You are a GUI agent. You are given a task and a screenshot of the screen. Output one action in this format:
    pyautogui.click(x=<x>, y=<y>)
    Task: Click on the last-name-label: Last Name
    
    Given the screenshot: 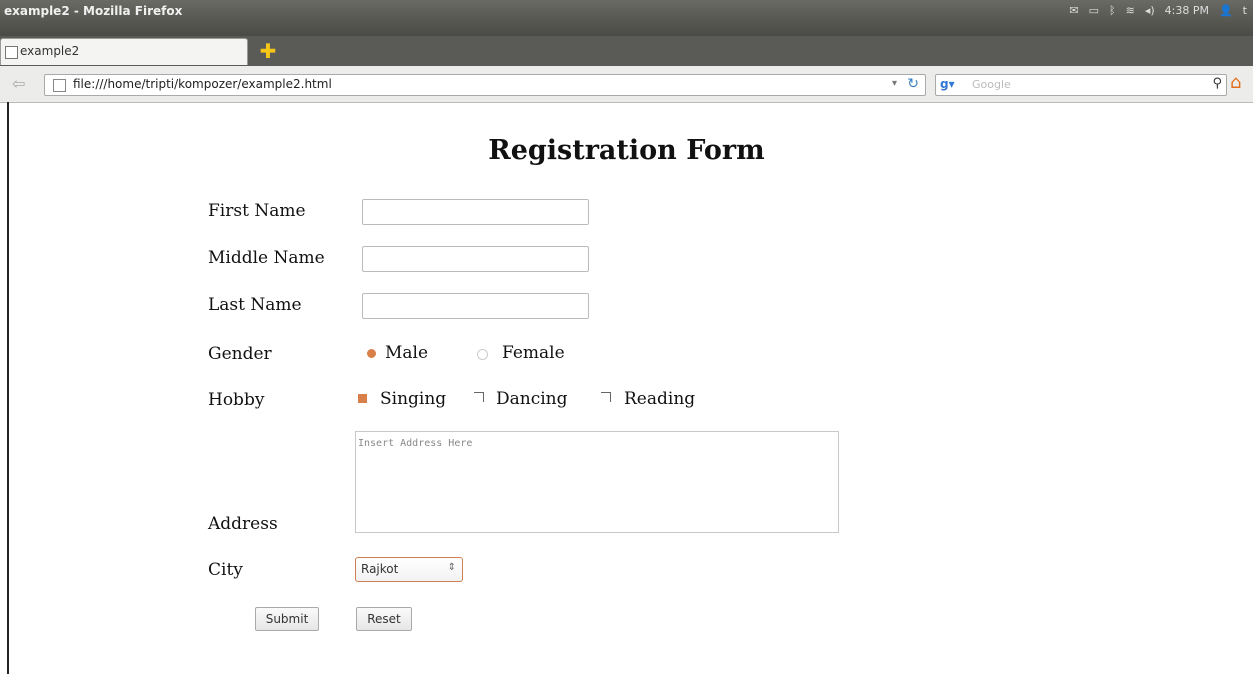 What is the action you would take?
    pyautogui.click(x=255, y=305)
    